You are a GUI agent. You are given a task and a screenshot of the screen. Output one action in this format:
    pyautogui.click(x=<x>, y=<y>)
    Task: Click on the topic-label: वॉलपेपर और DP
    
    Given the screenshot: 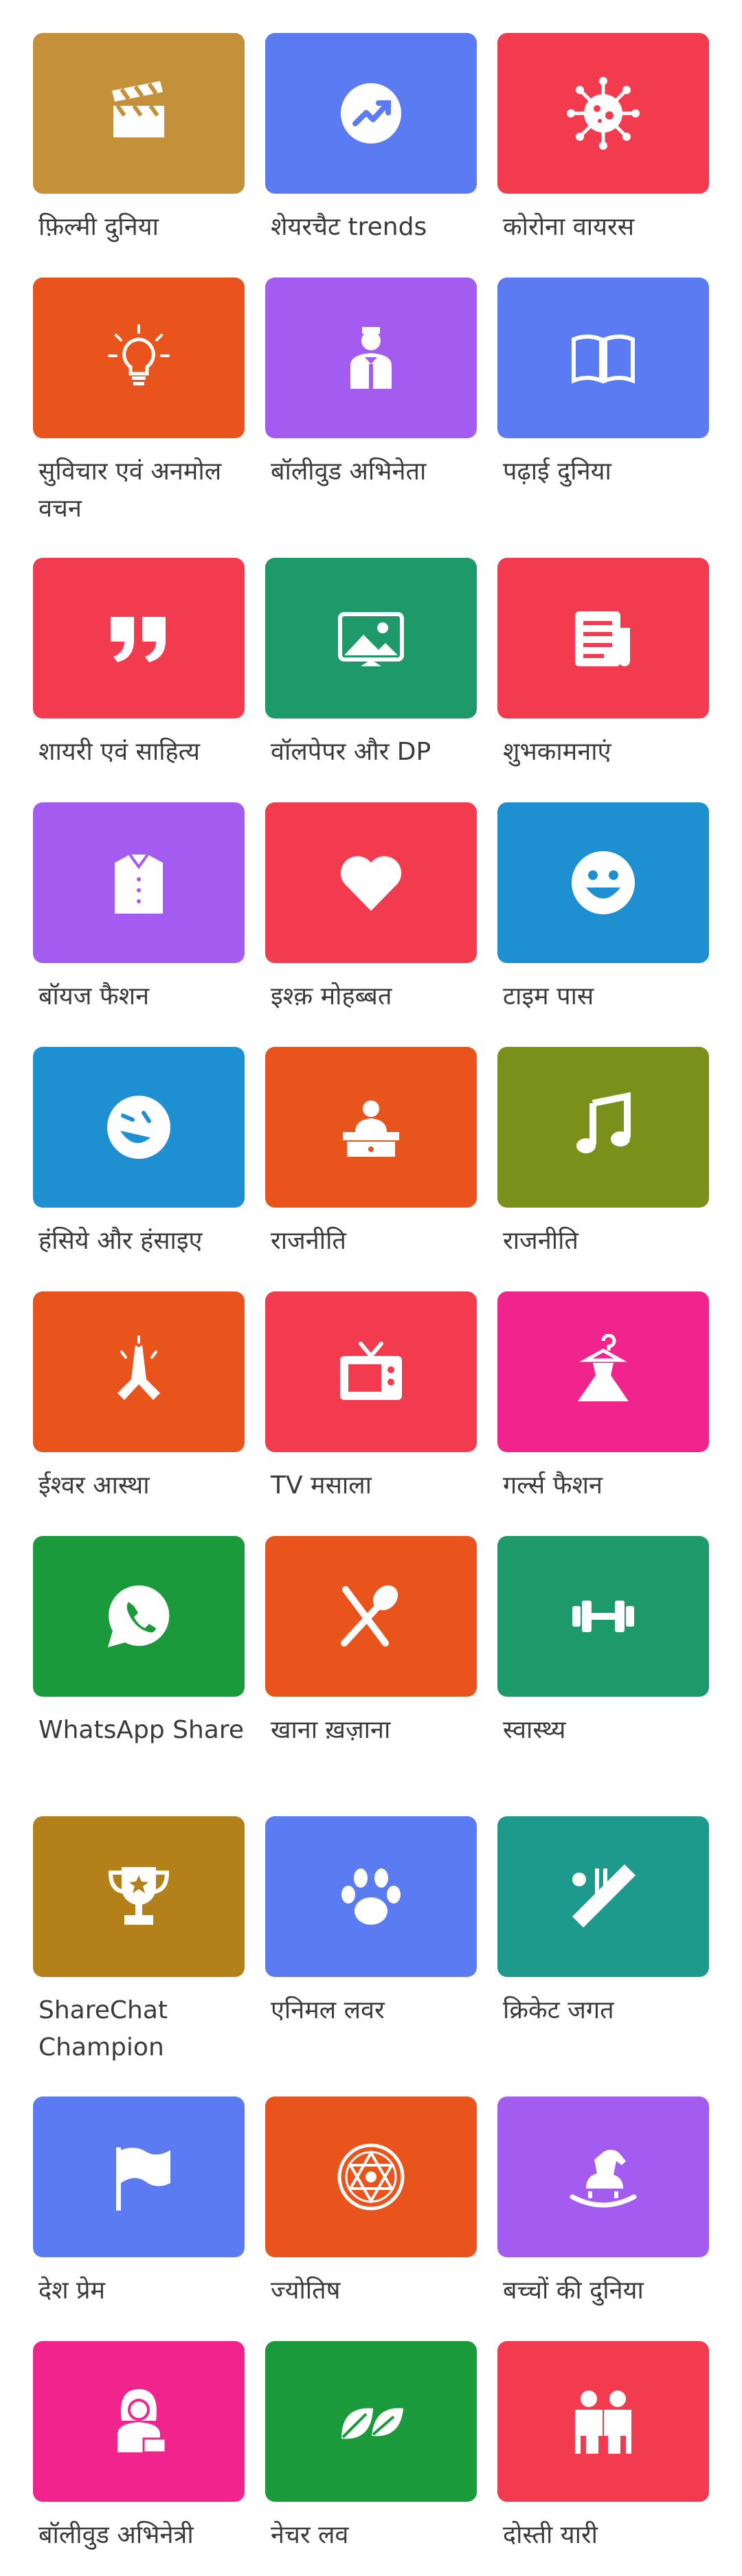 What is the action you would take?
    pyautogui.click(x=351, y=752)
    